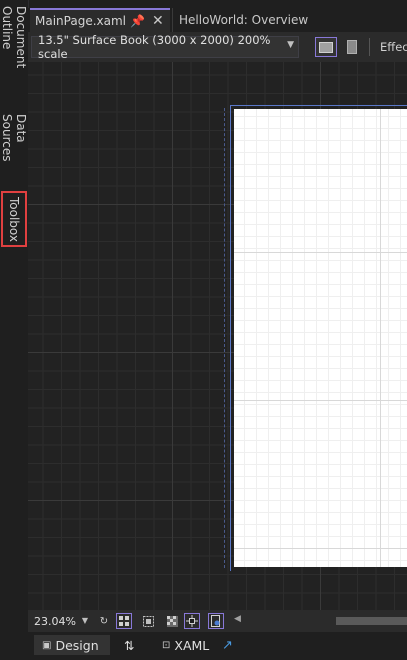 Image resolution: width=407 pixels, height=660 pixels. I want to click on snaplines-icon, so click(192, 621).